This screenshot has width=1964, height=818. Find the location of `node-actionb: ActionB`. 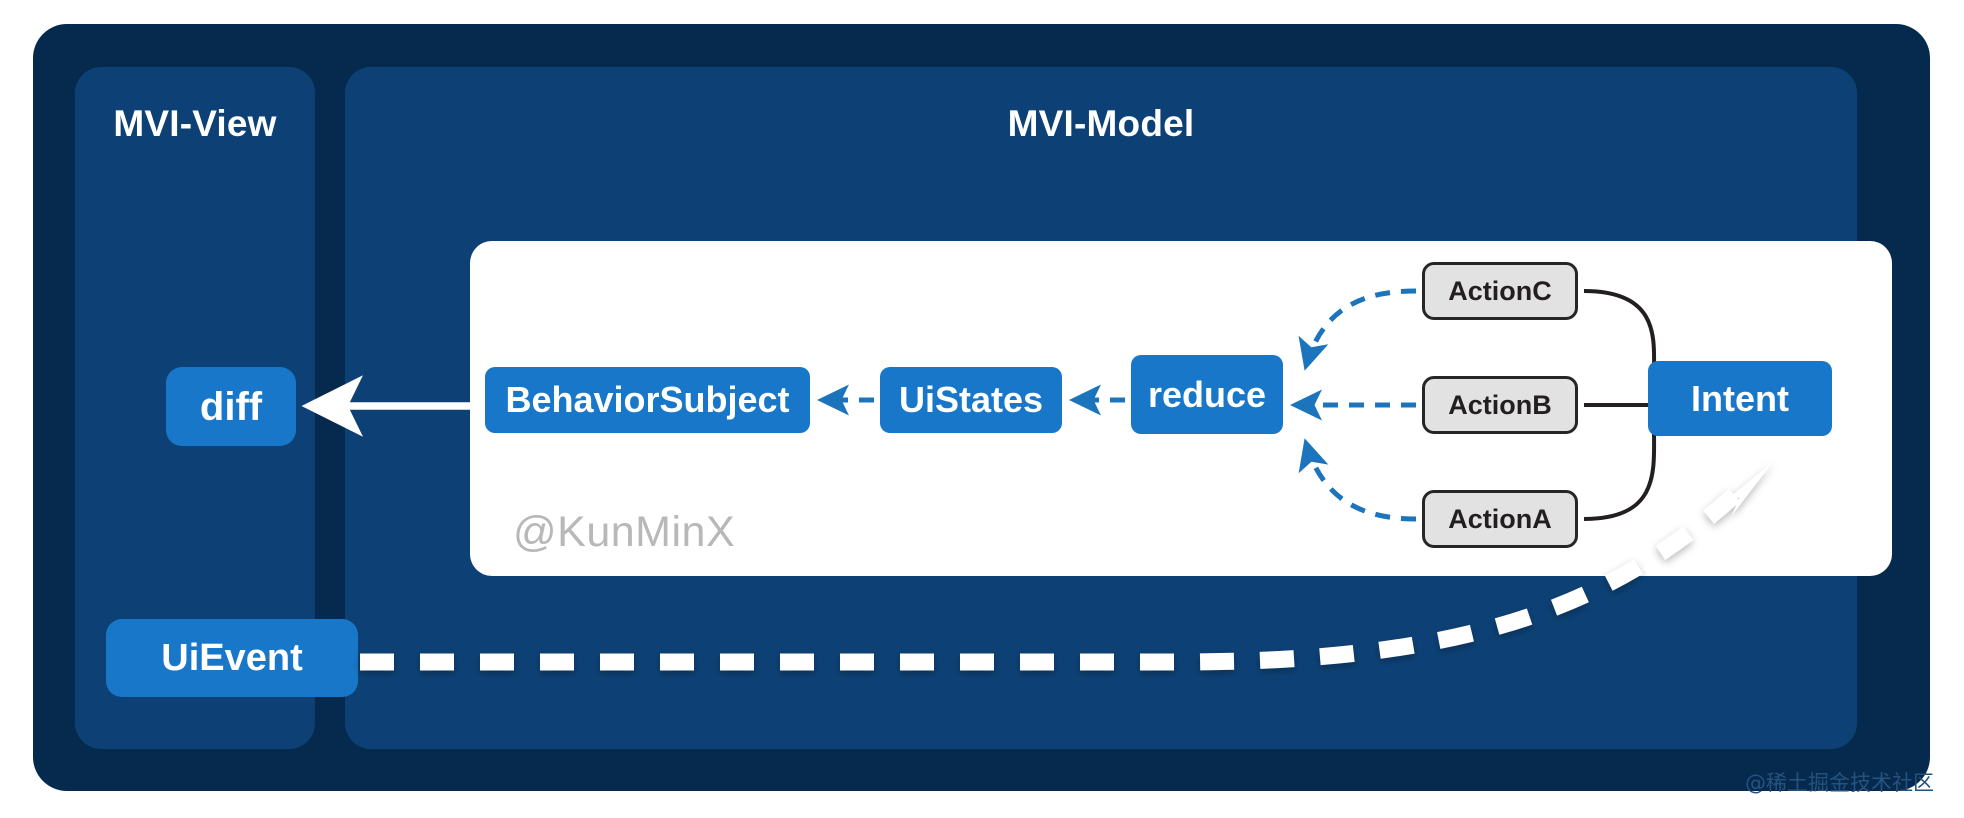

node-actionb: ActionB is located at coordinates (1500, 405).